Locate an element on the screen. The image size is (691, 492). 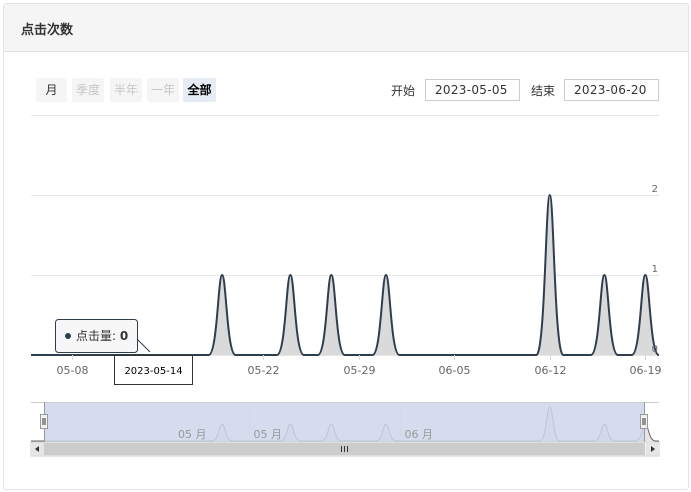
x-tick-label: 06-19 is located at coordinates (646, 370).